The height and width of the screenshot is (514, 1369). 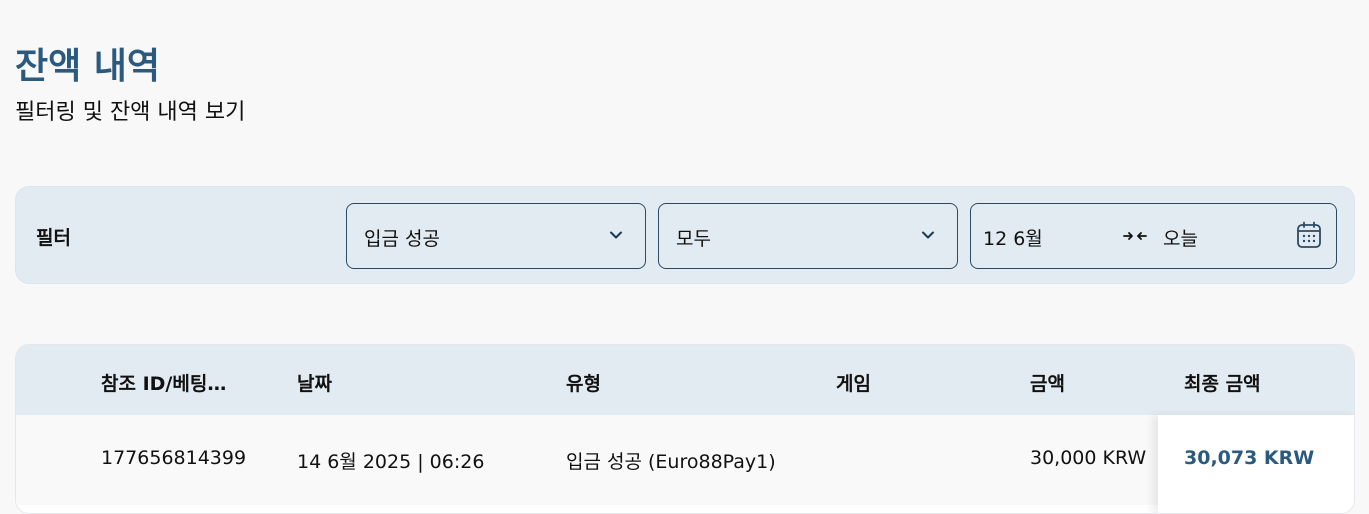 What do you see at coordinates (391, 462) in the screenshot?
I see `cell-date: 14 6월 2025 | 06:26` at bounding box center [391, 462].